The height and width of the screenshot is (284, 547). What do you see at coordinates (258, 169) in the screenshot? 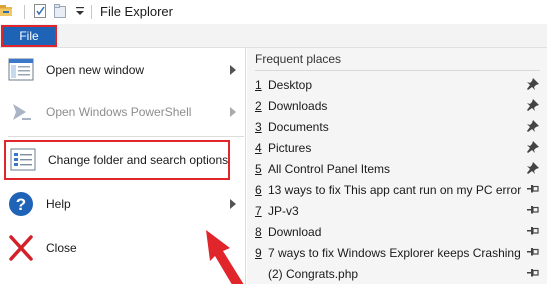
I see `frequent-place-number: 5` at bounding box center [258, 169].